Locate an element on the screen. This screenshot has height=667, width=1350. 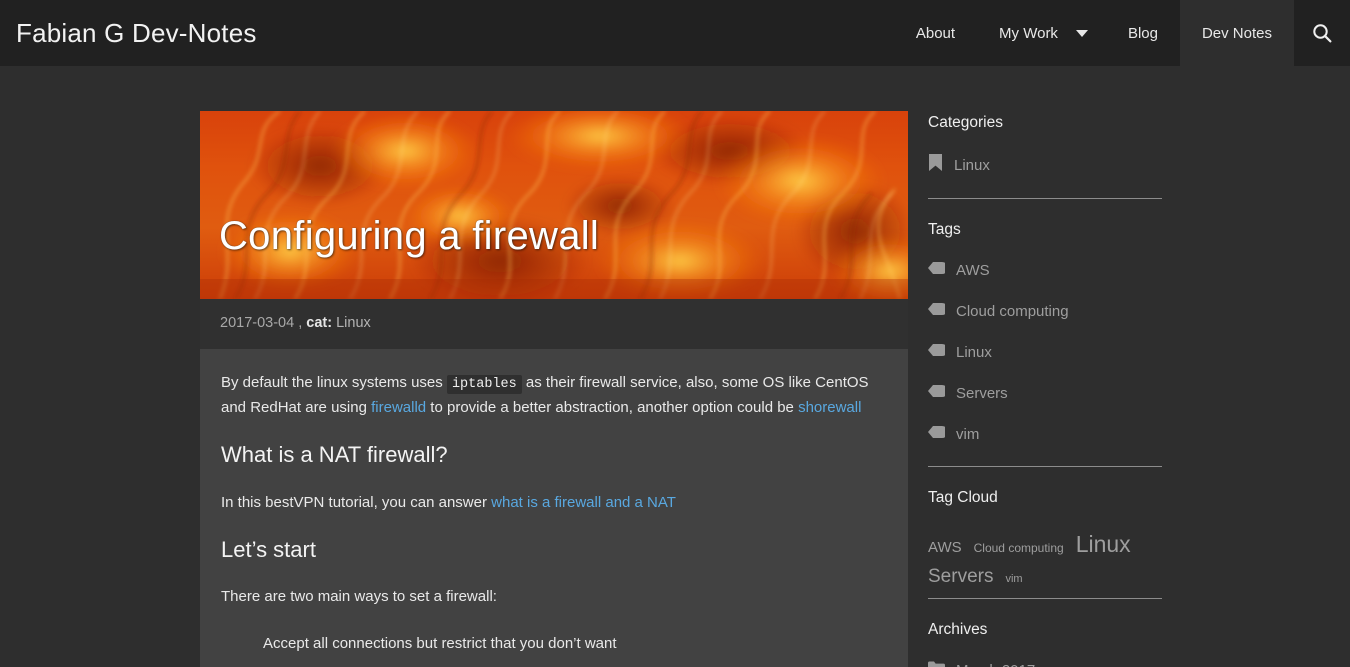
post-hero-title: Configuring a firewall is located at coordinates (409, 236).